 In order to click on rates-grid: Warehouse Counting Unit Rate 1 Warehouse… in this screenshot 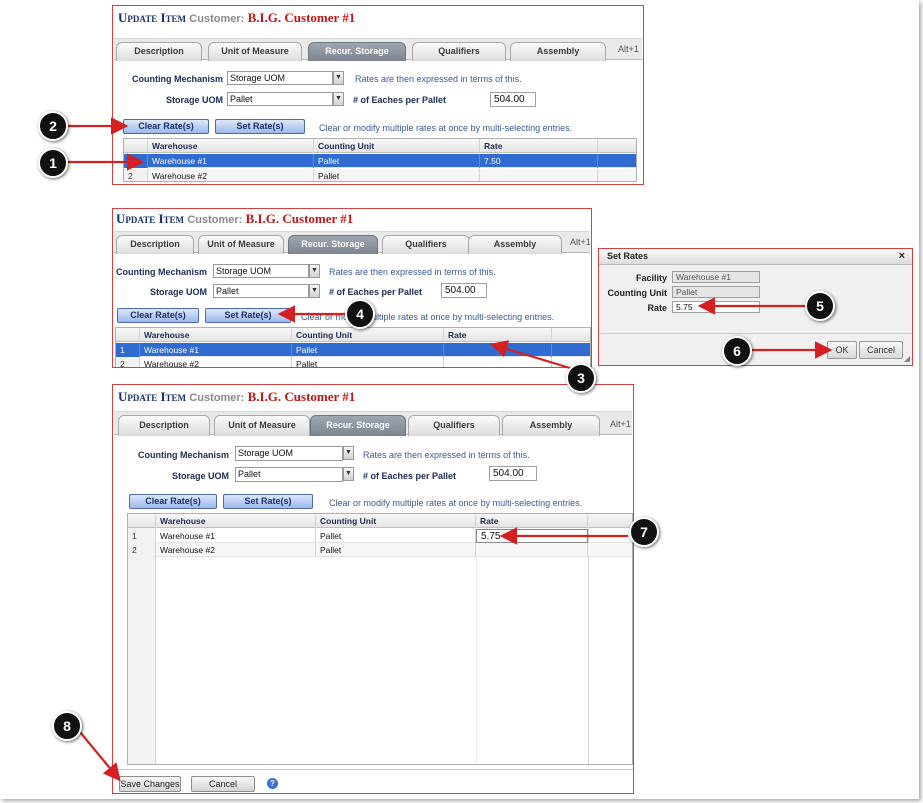, I will do `click(353, 347)`.